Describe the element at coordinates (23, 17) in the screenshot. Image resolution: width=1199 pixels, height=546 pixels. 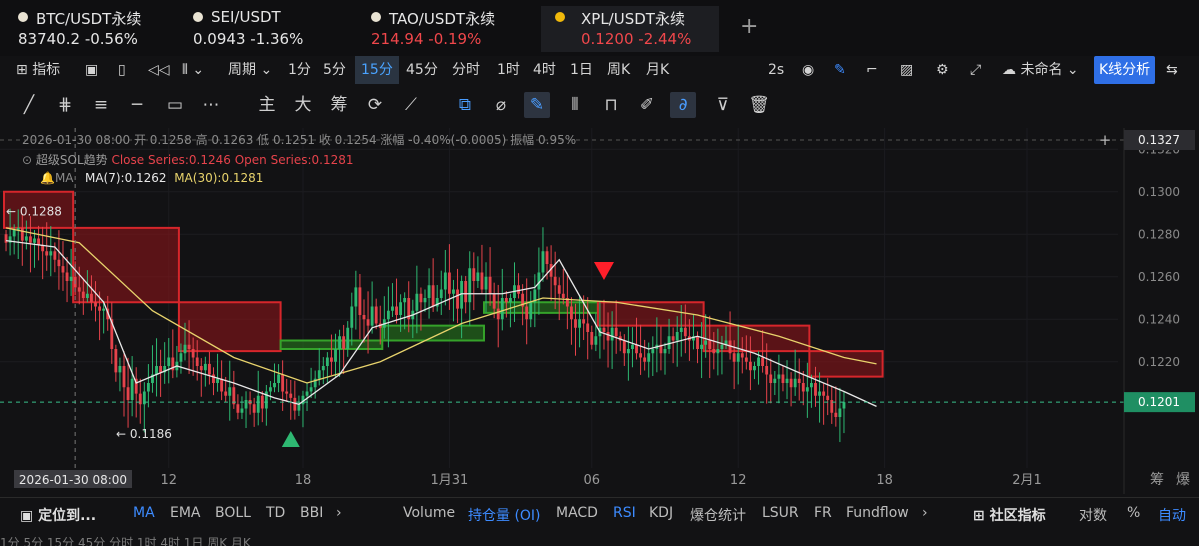
I see `coin-icon` at that location.